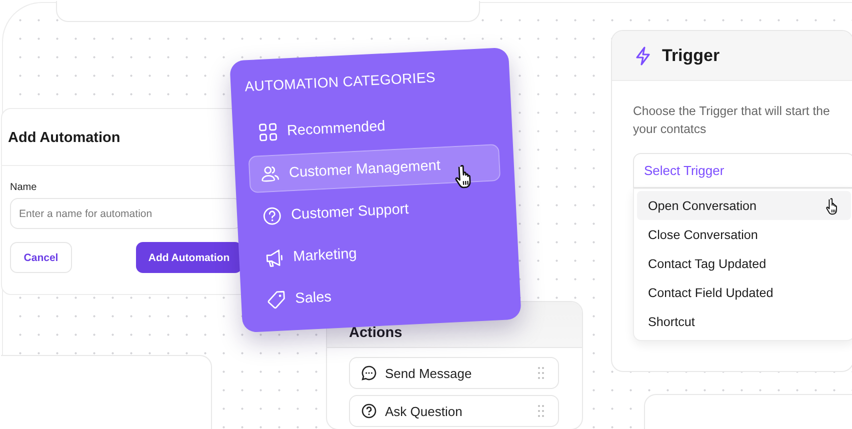 The width and height of the screenshot is (852, 429). I want to click on dropdown-option: Open Conversation, so click(744, 205).